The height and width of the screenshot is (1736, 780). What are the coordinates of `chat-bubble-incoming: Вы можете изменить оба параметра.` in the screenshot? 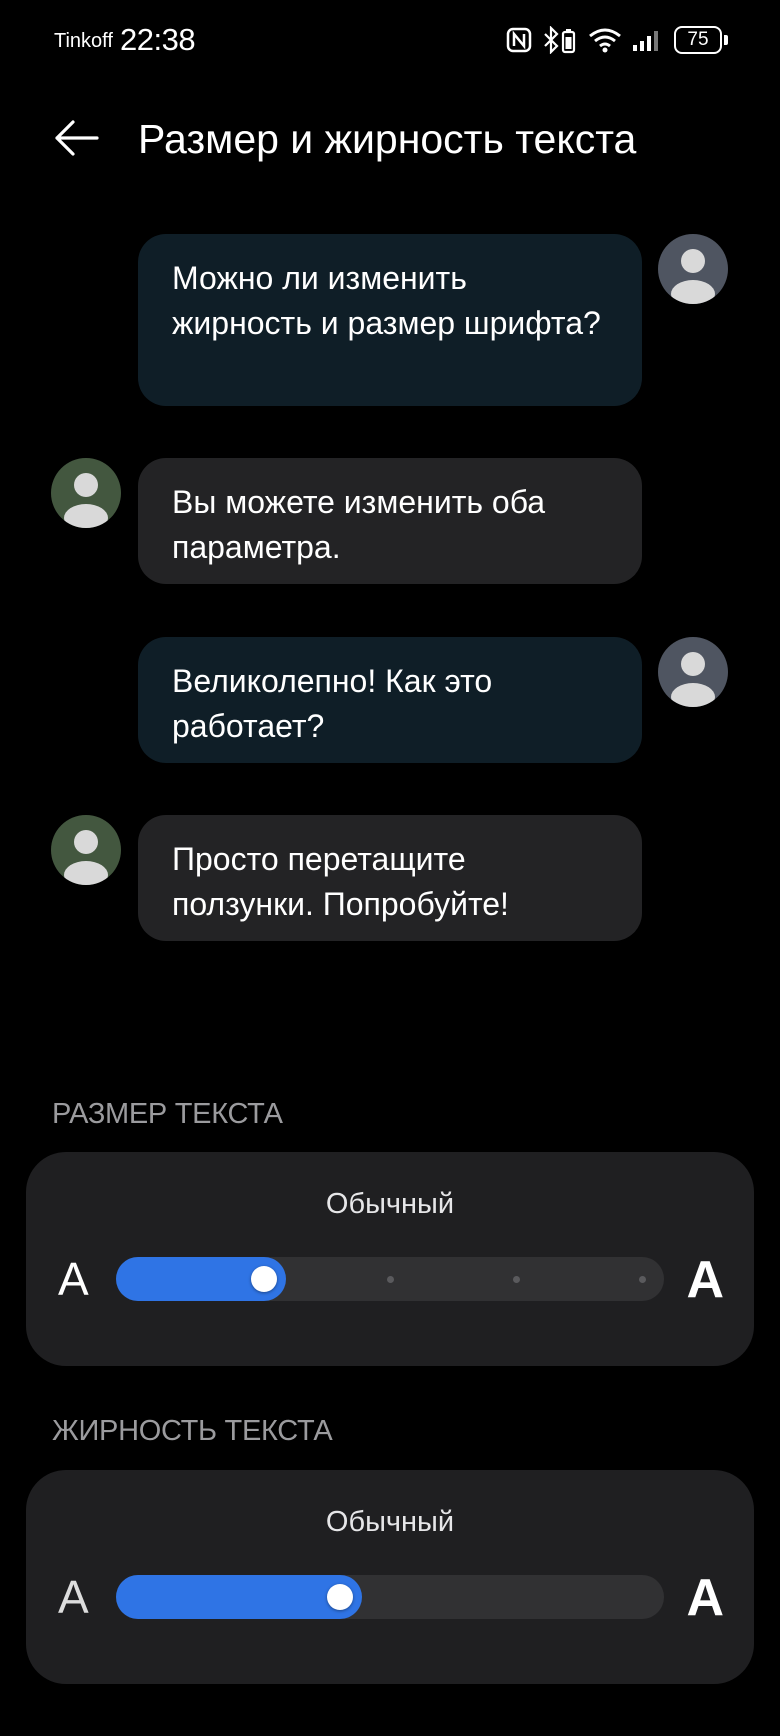 It's located at (390, 521).